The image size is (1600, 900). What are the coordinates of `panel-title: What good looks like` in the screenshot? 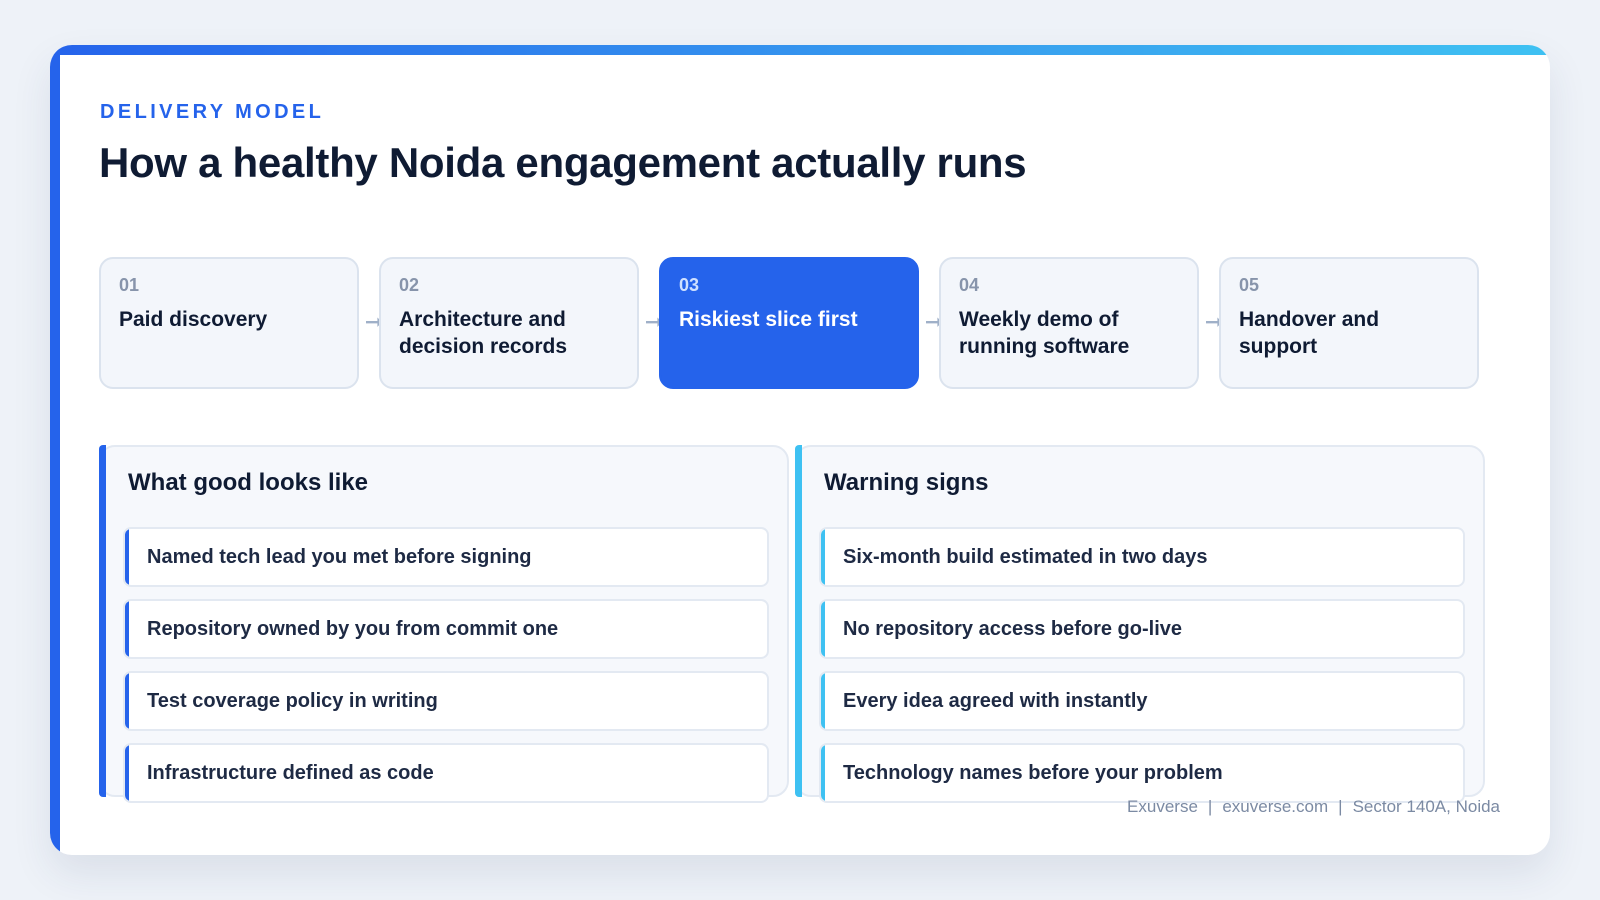 It's located at (248, 482).